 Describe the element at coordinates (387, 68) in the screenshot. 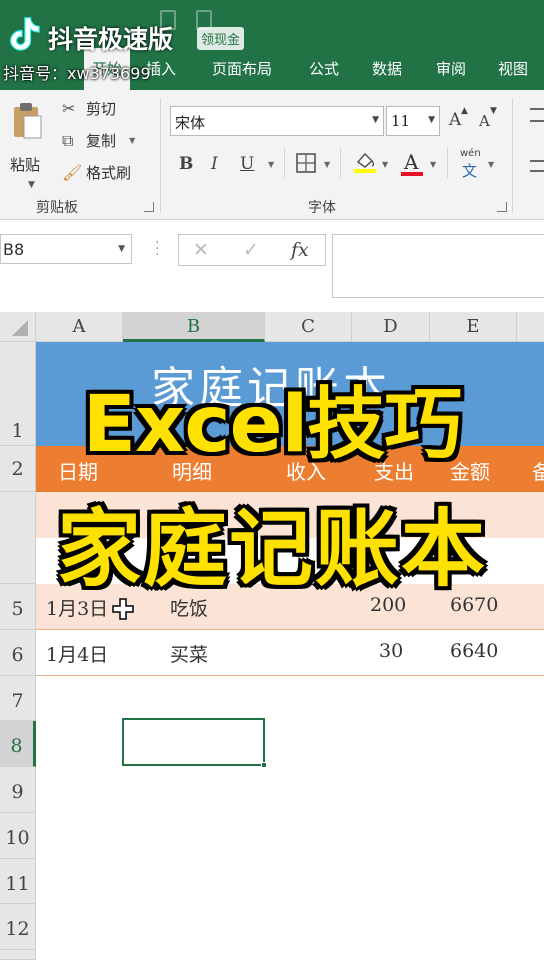

I see `tab-data: 数据` at that location.